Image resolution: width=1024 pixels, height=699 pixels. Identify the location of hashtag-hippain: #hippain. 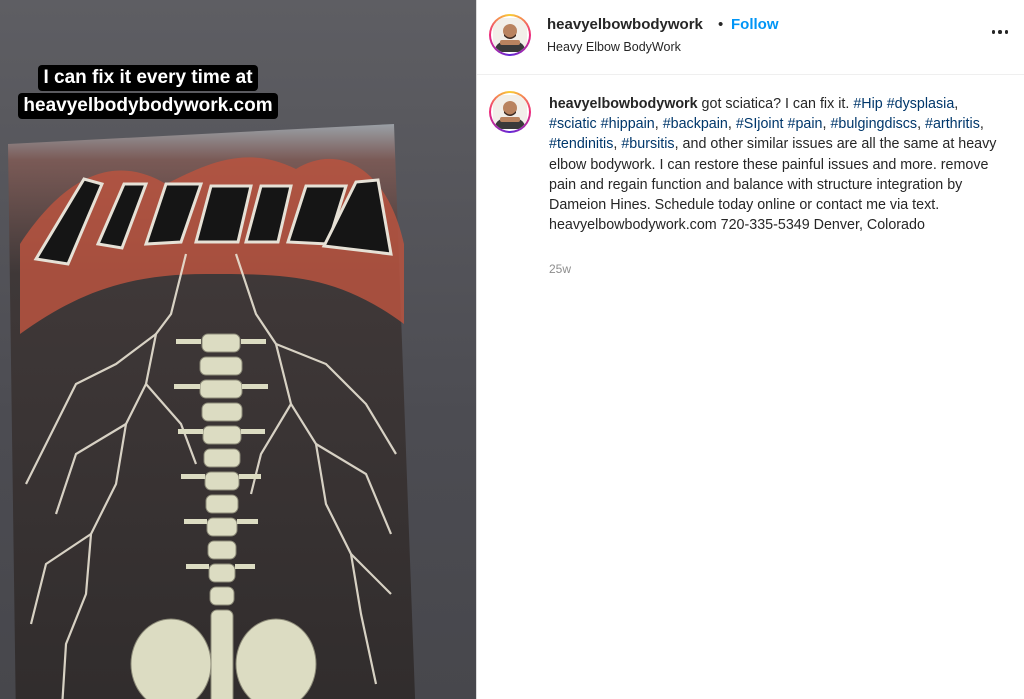
(628, 124).